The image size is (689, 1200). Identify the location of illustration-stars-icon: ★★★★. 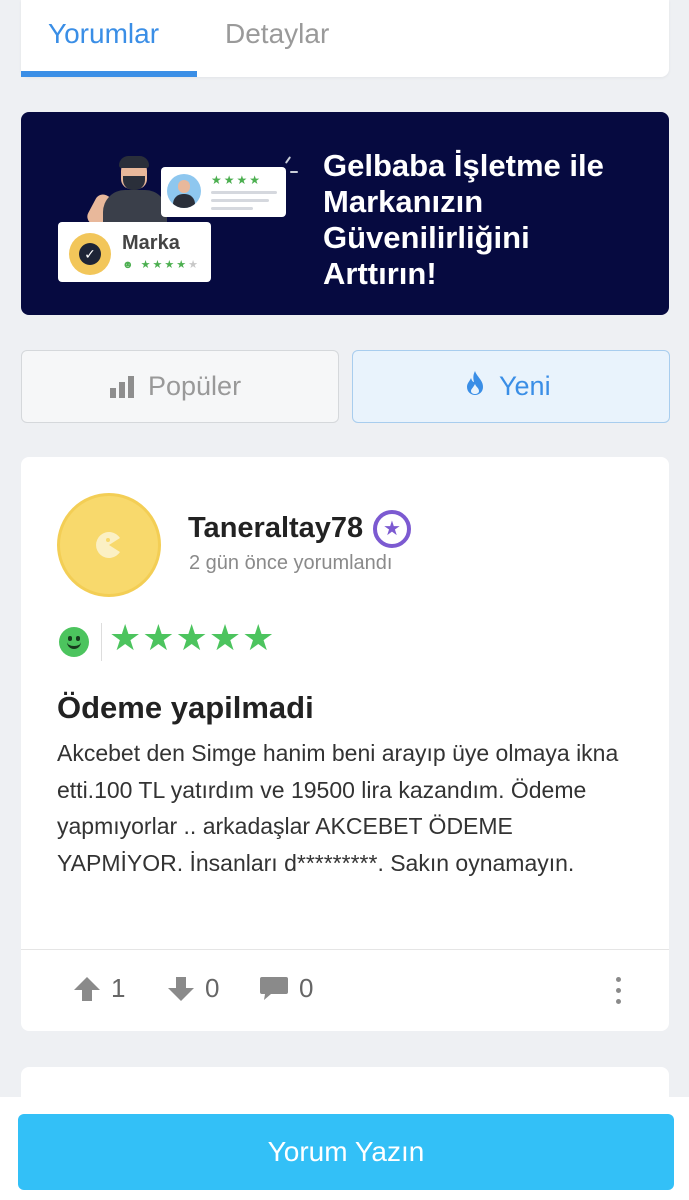
(237, 180).